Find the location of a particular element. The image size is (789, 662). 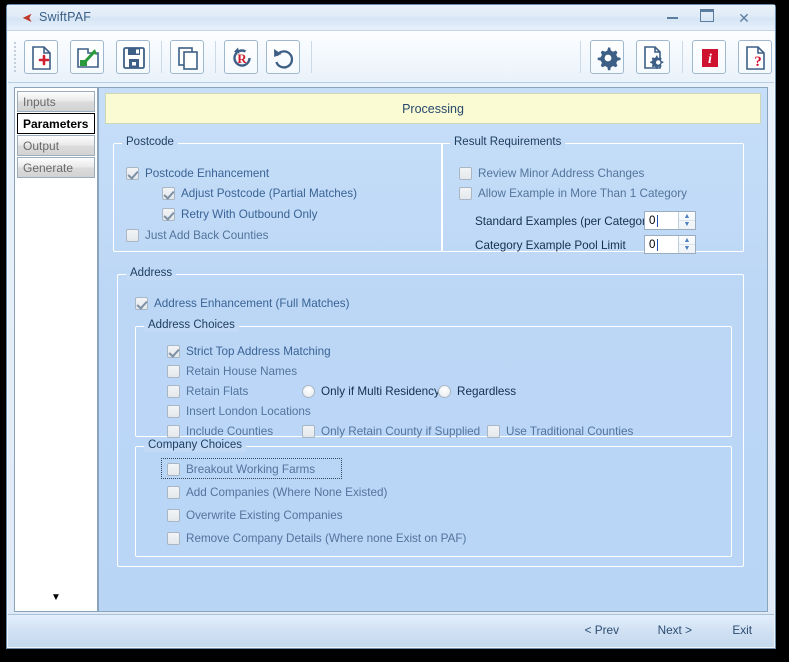

checkbox-label: Add Companies (Where None Existed) is located at coordinates (287, 492).